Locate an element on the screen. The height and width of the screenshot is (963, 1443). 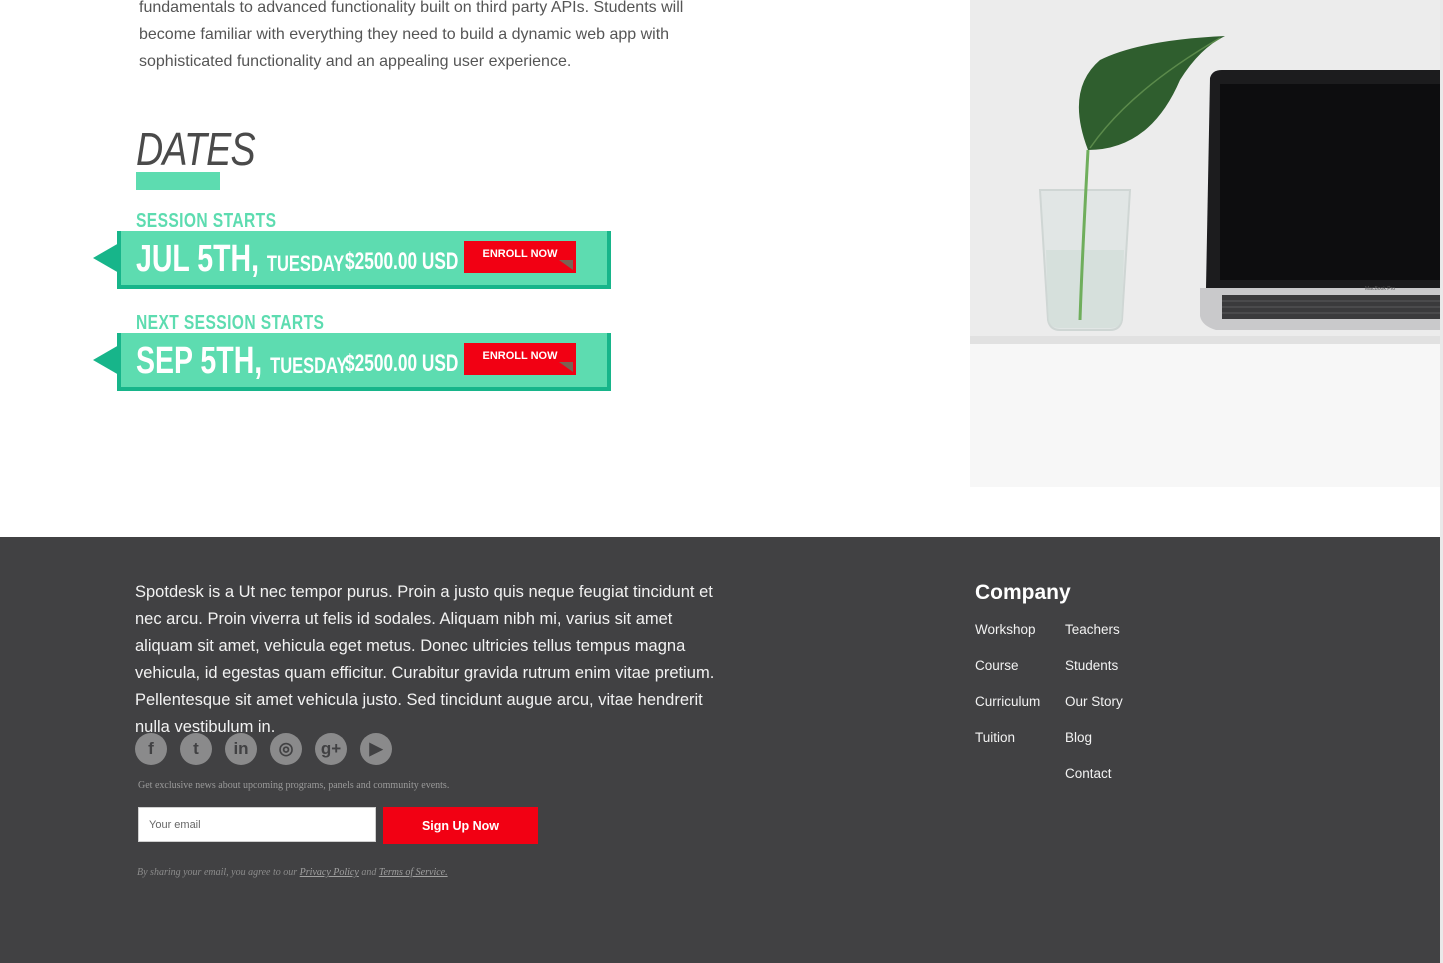
legal-and: and is located at coordinates (369, 872).